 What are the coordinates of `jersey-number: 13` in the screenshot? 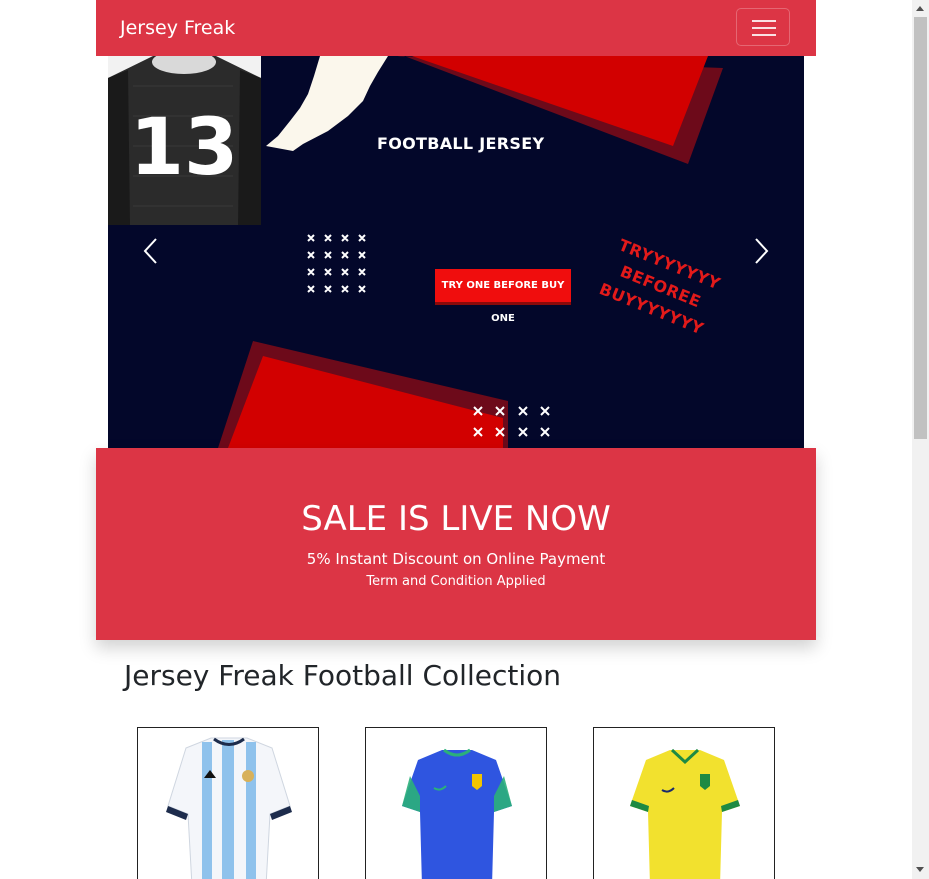 It's located at (184, 148).